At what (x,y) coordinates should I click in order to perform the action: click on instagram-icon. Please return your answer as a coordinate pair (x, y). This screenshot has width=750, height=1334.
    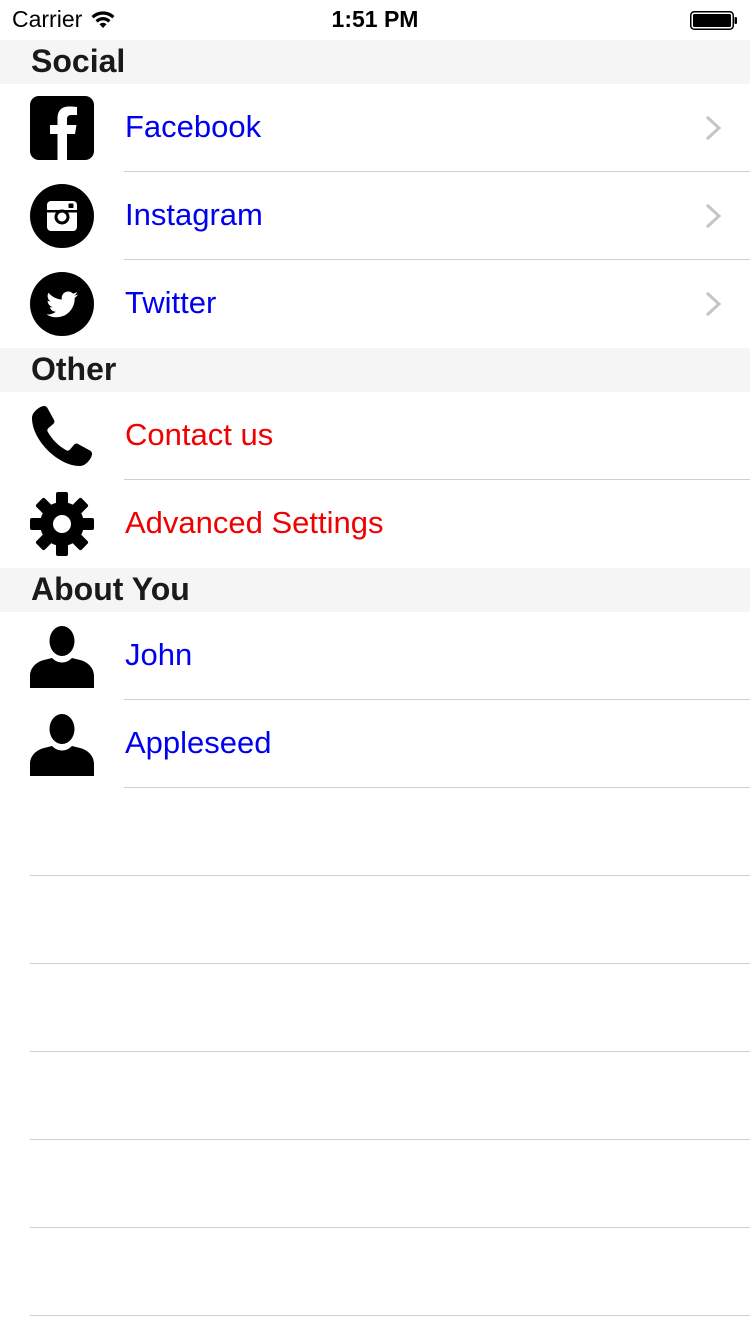
    Looking at the image, I should click on (62, 216).